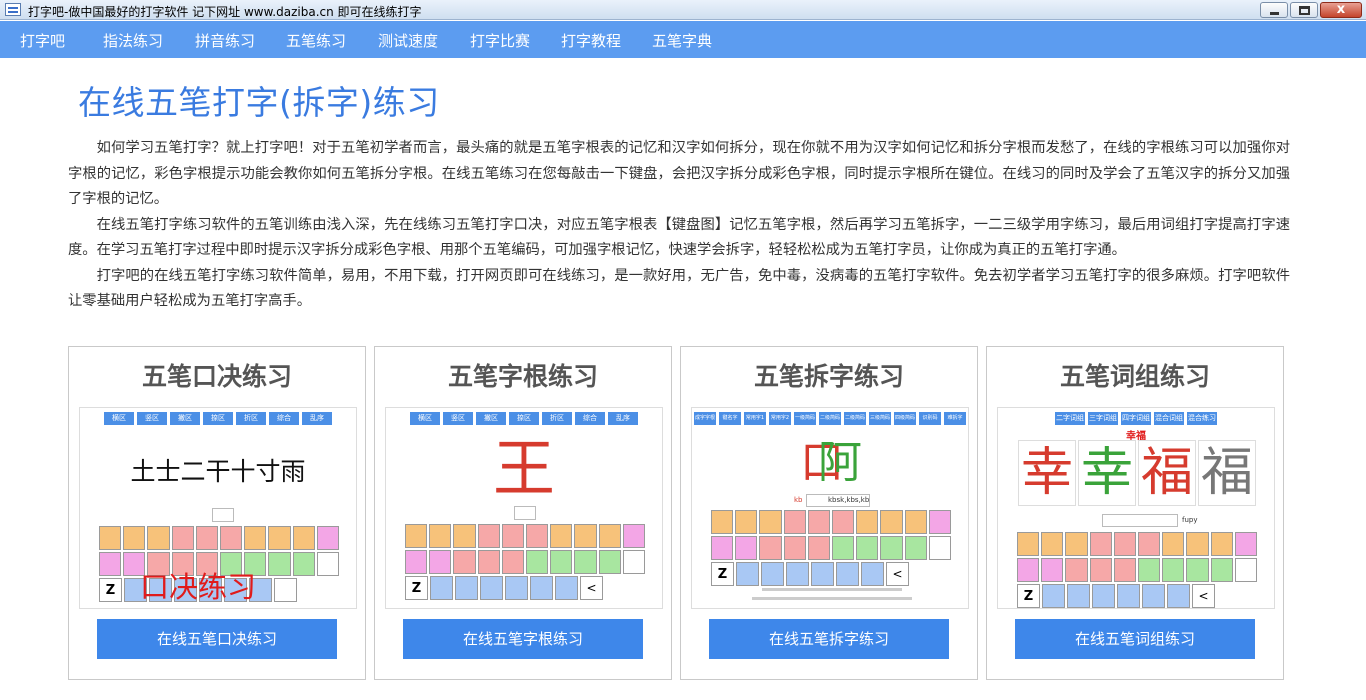 The width and height of the screenshot is (1366, 700). What do you see at coordinates (840, 462) in the screenshot?
I see `split-char-right: 阿` at bounding box center [840, 462].